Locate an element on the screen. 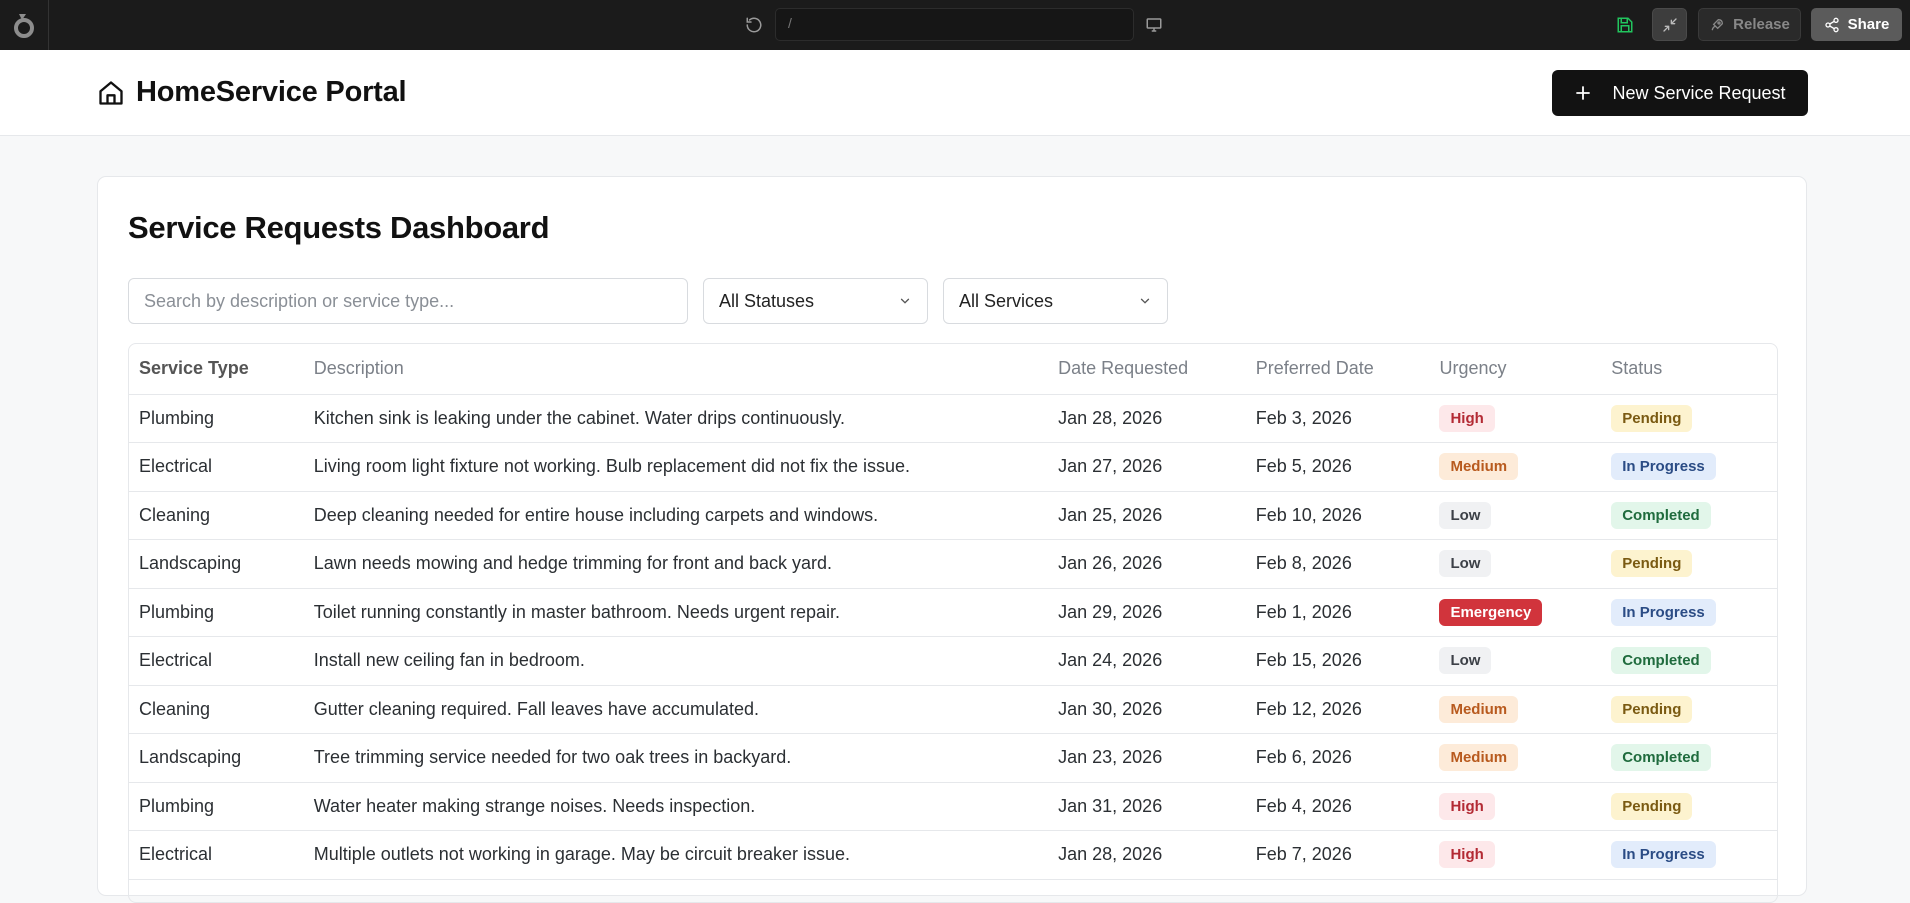 The width and height of the screenshot is (1910, 903). share-button: Share is located at coordinates (1856, 24).